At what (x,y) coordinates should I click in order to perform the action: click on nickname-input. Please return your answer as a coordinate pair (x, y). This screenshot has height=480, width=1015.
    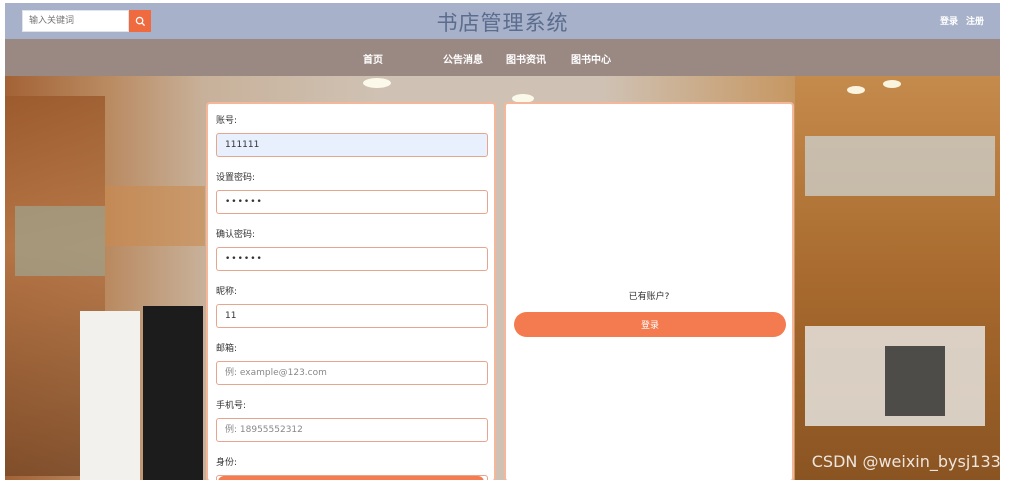
    Looking at the image, I should click on (352, 316).